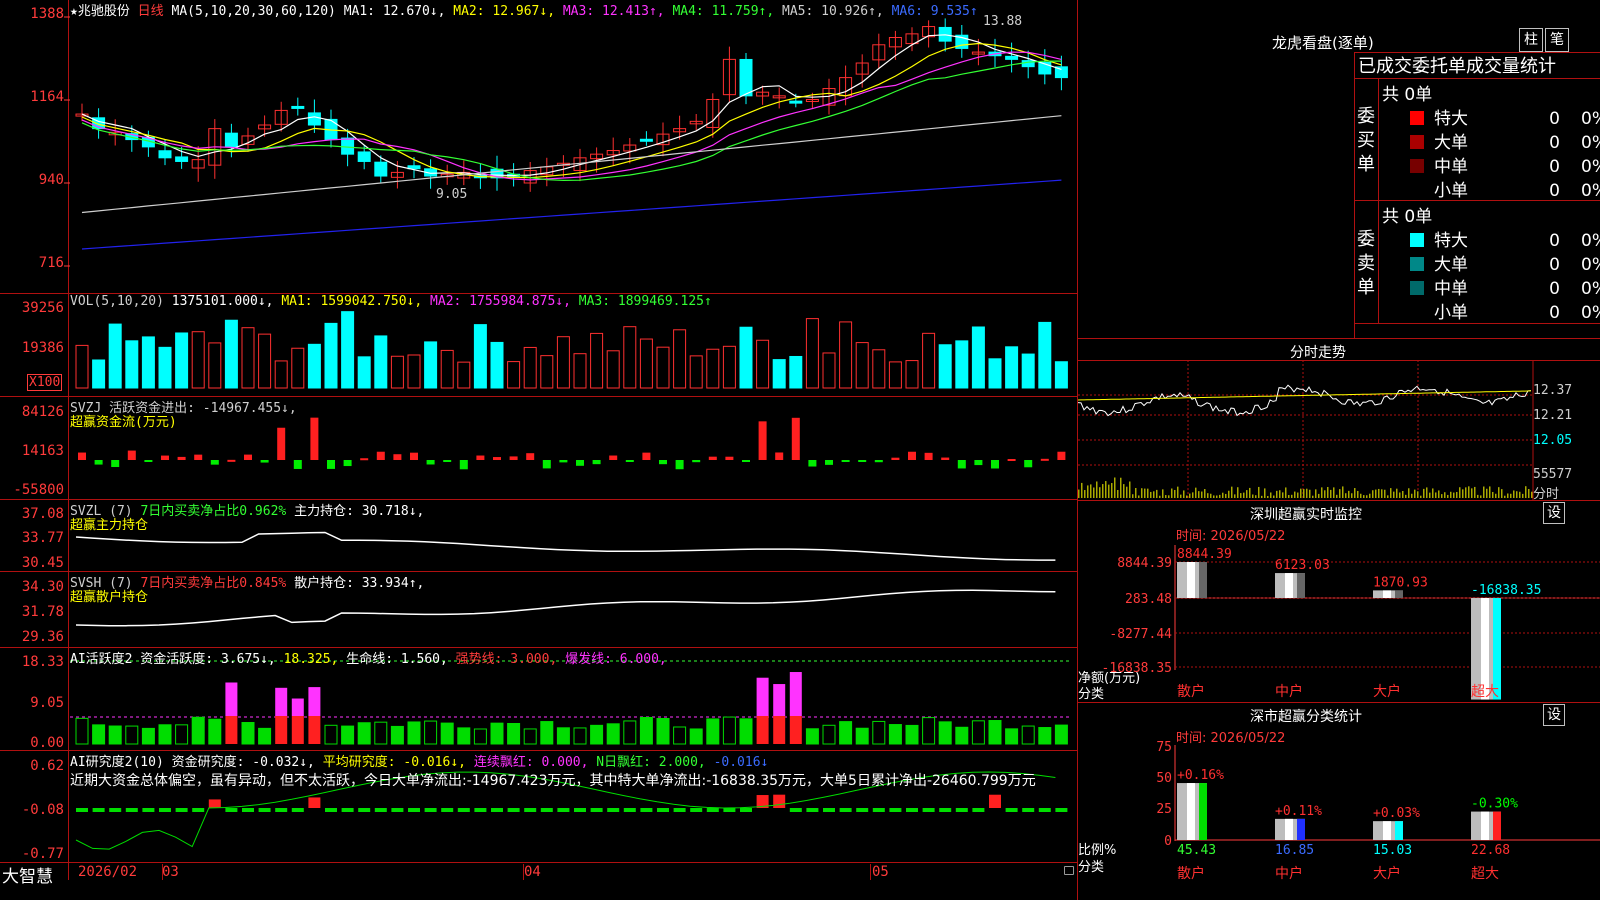 Image resolution: width=1600 pixels, height=900 pixels. I want to click on dragon-row-count: 0, so click(1554, 241).